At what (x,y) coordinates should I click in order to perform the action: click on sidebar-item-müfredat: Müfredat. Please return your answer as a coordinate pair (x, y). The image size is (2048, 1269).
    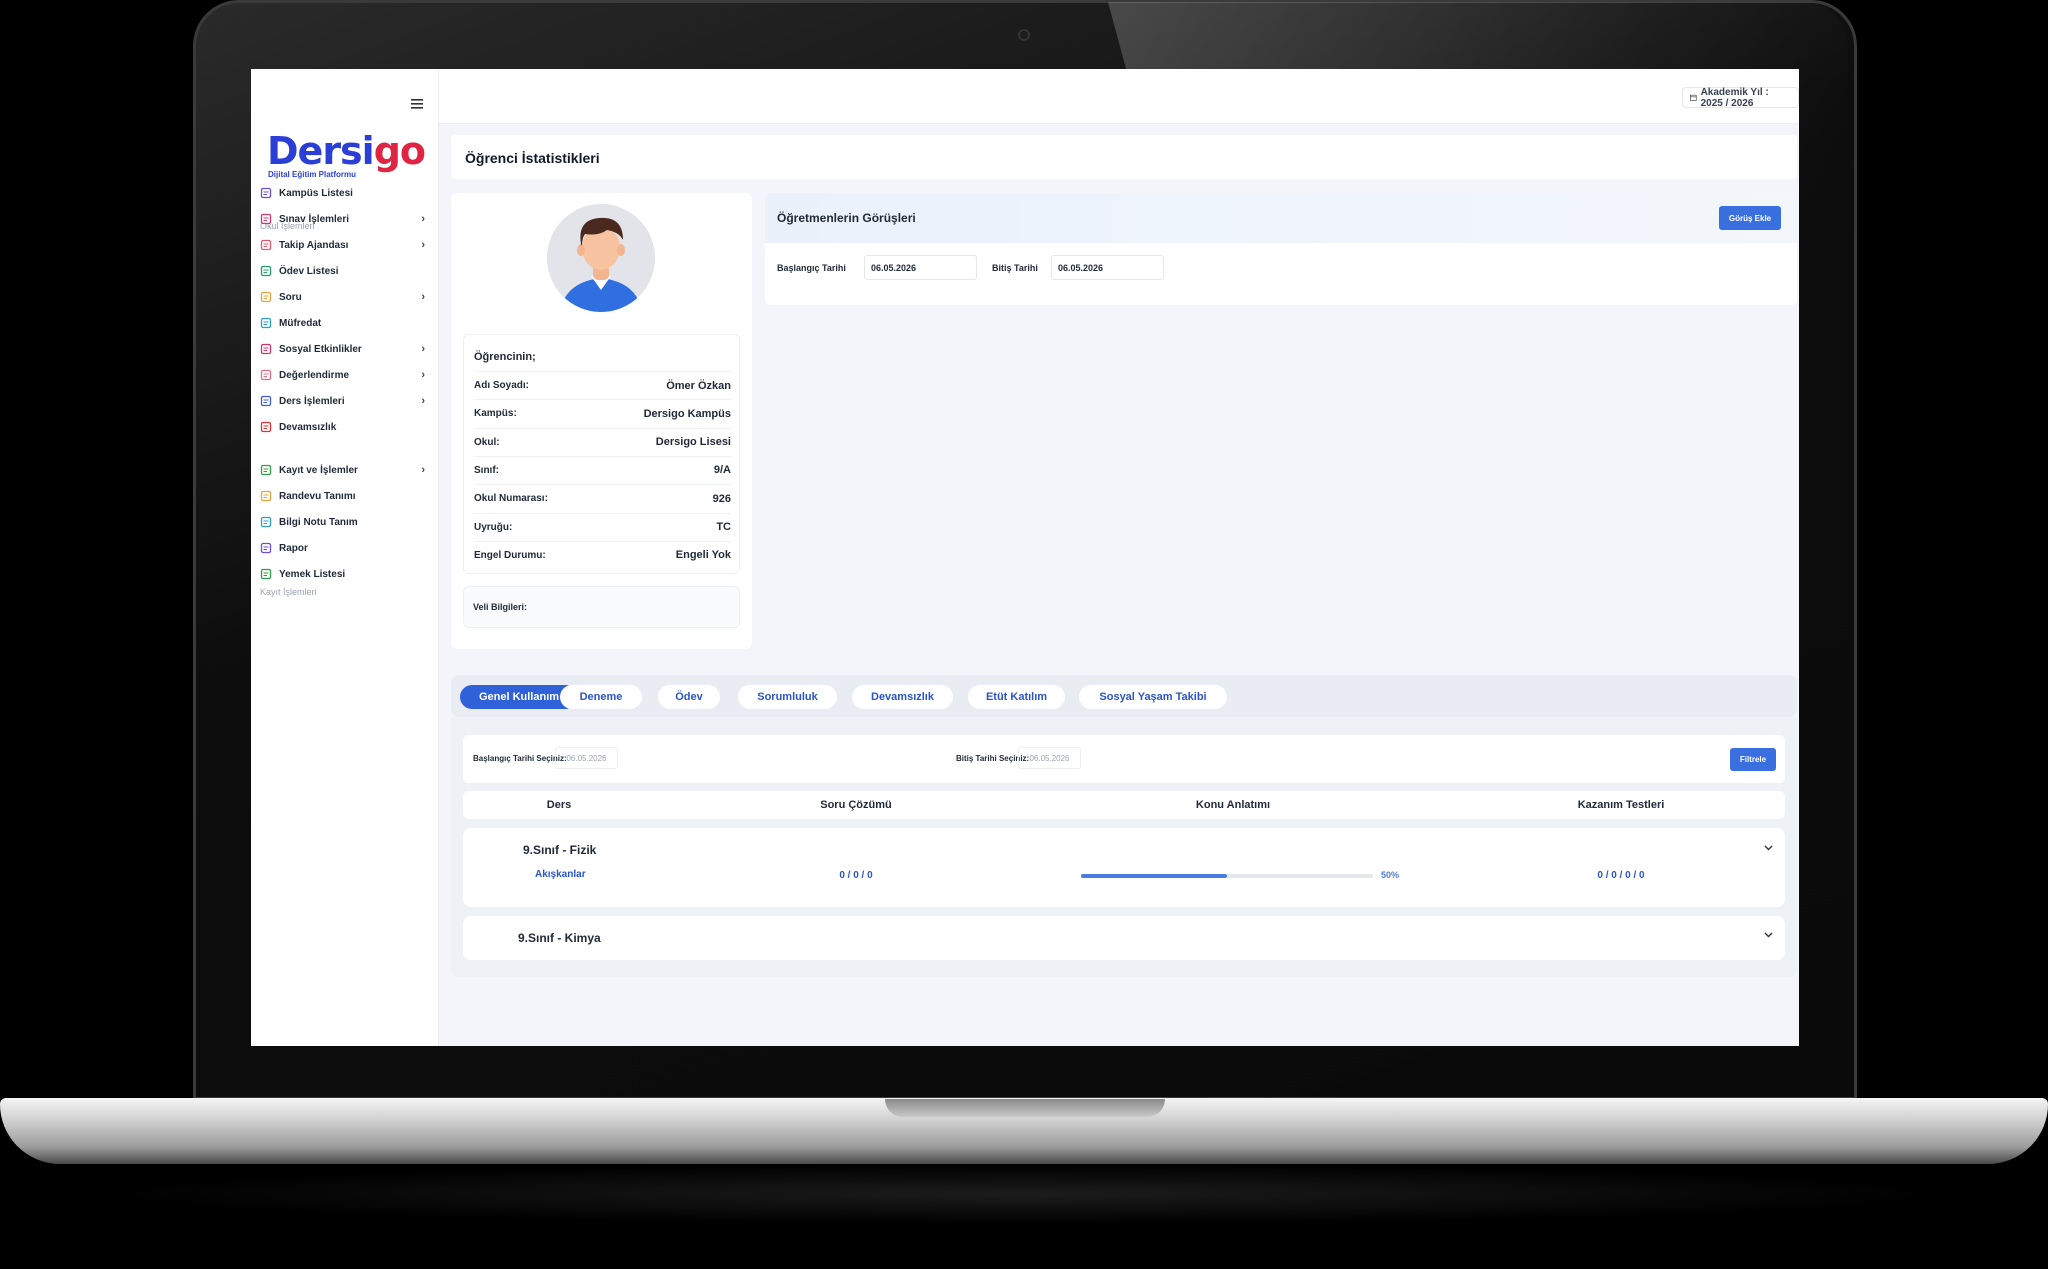
    Looking at the image, I should click on (344, 323).